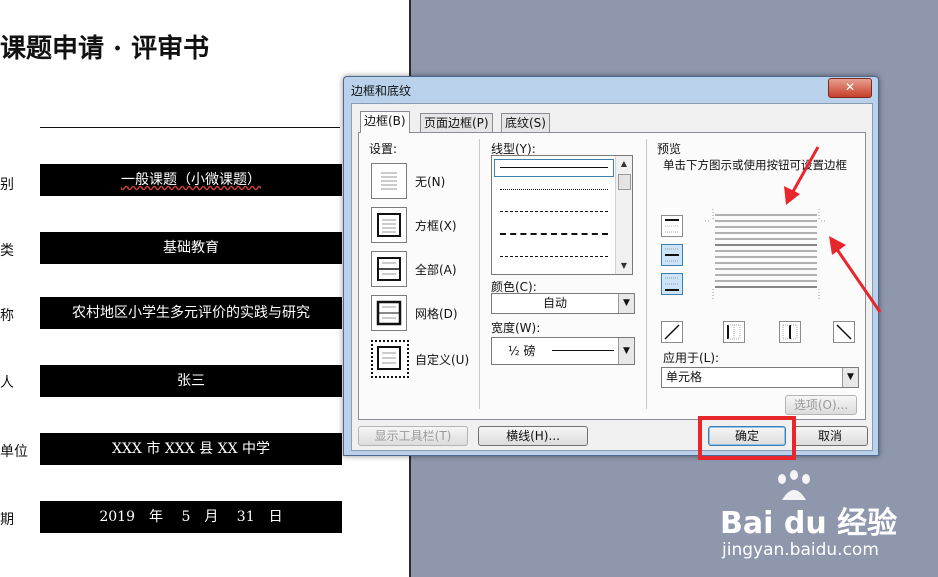 Image resolution: width=938 pixels, height=577 pixels. I want to click on field-value-category: 一般课题（小微课题）, so click(191, 180).